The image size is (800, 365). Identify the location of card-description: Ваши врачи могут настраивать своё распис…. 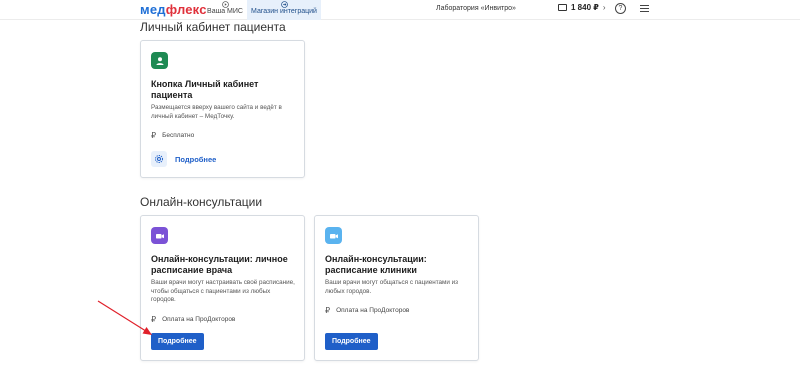
(223, 291).